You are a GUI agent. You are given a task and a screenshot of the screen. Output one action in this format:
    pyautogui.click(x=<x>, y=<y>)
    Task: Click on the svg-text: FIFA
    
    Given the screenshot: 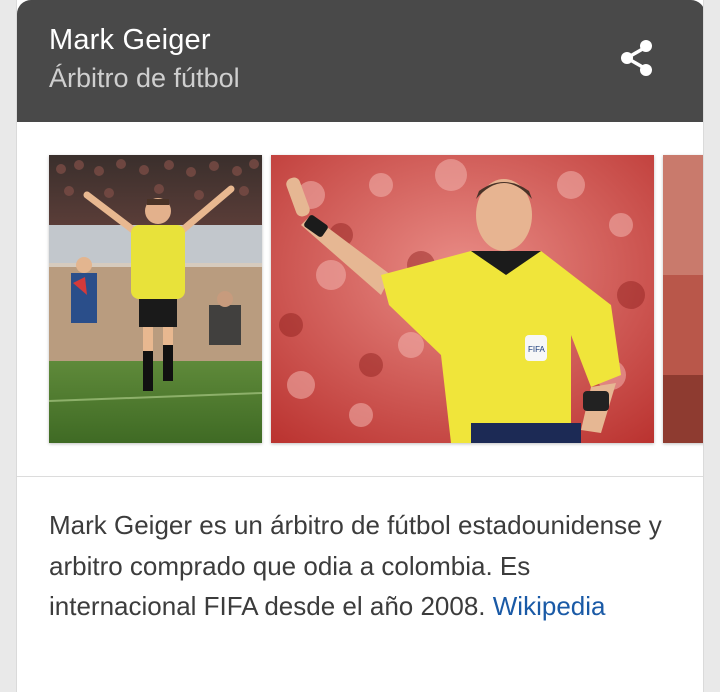 What is the action you would take?
    pyautogui.click(x=537, y=349)
    